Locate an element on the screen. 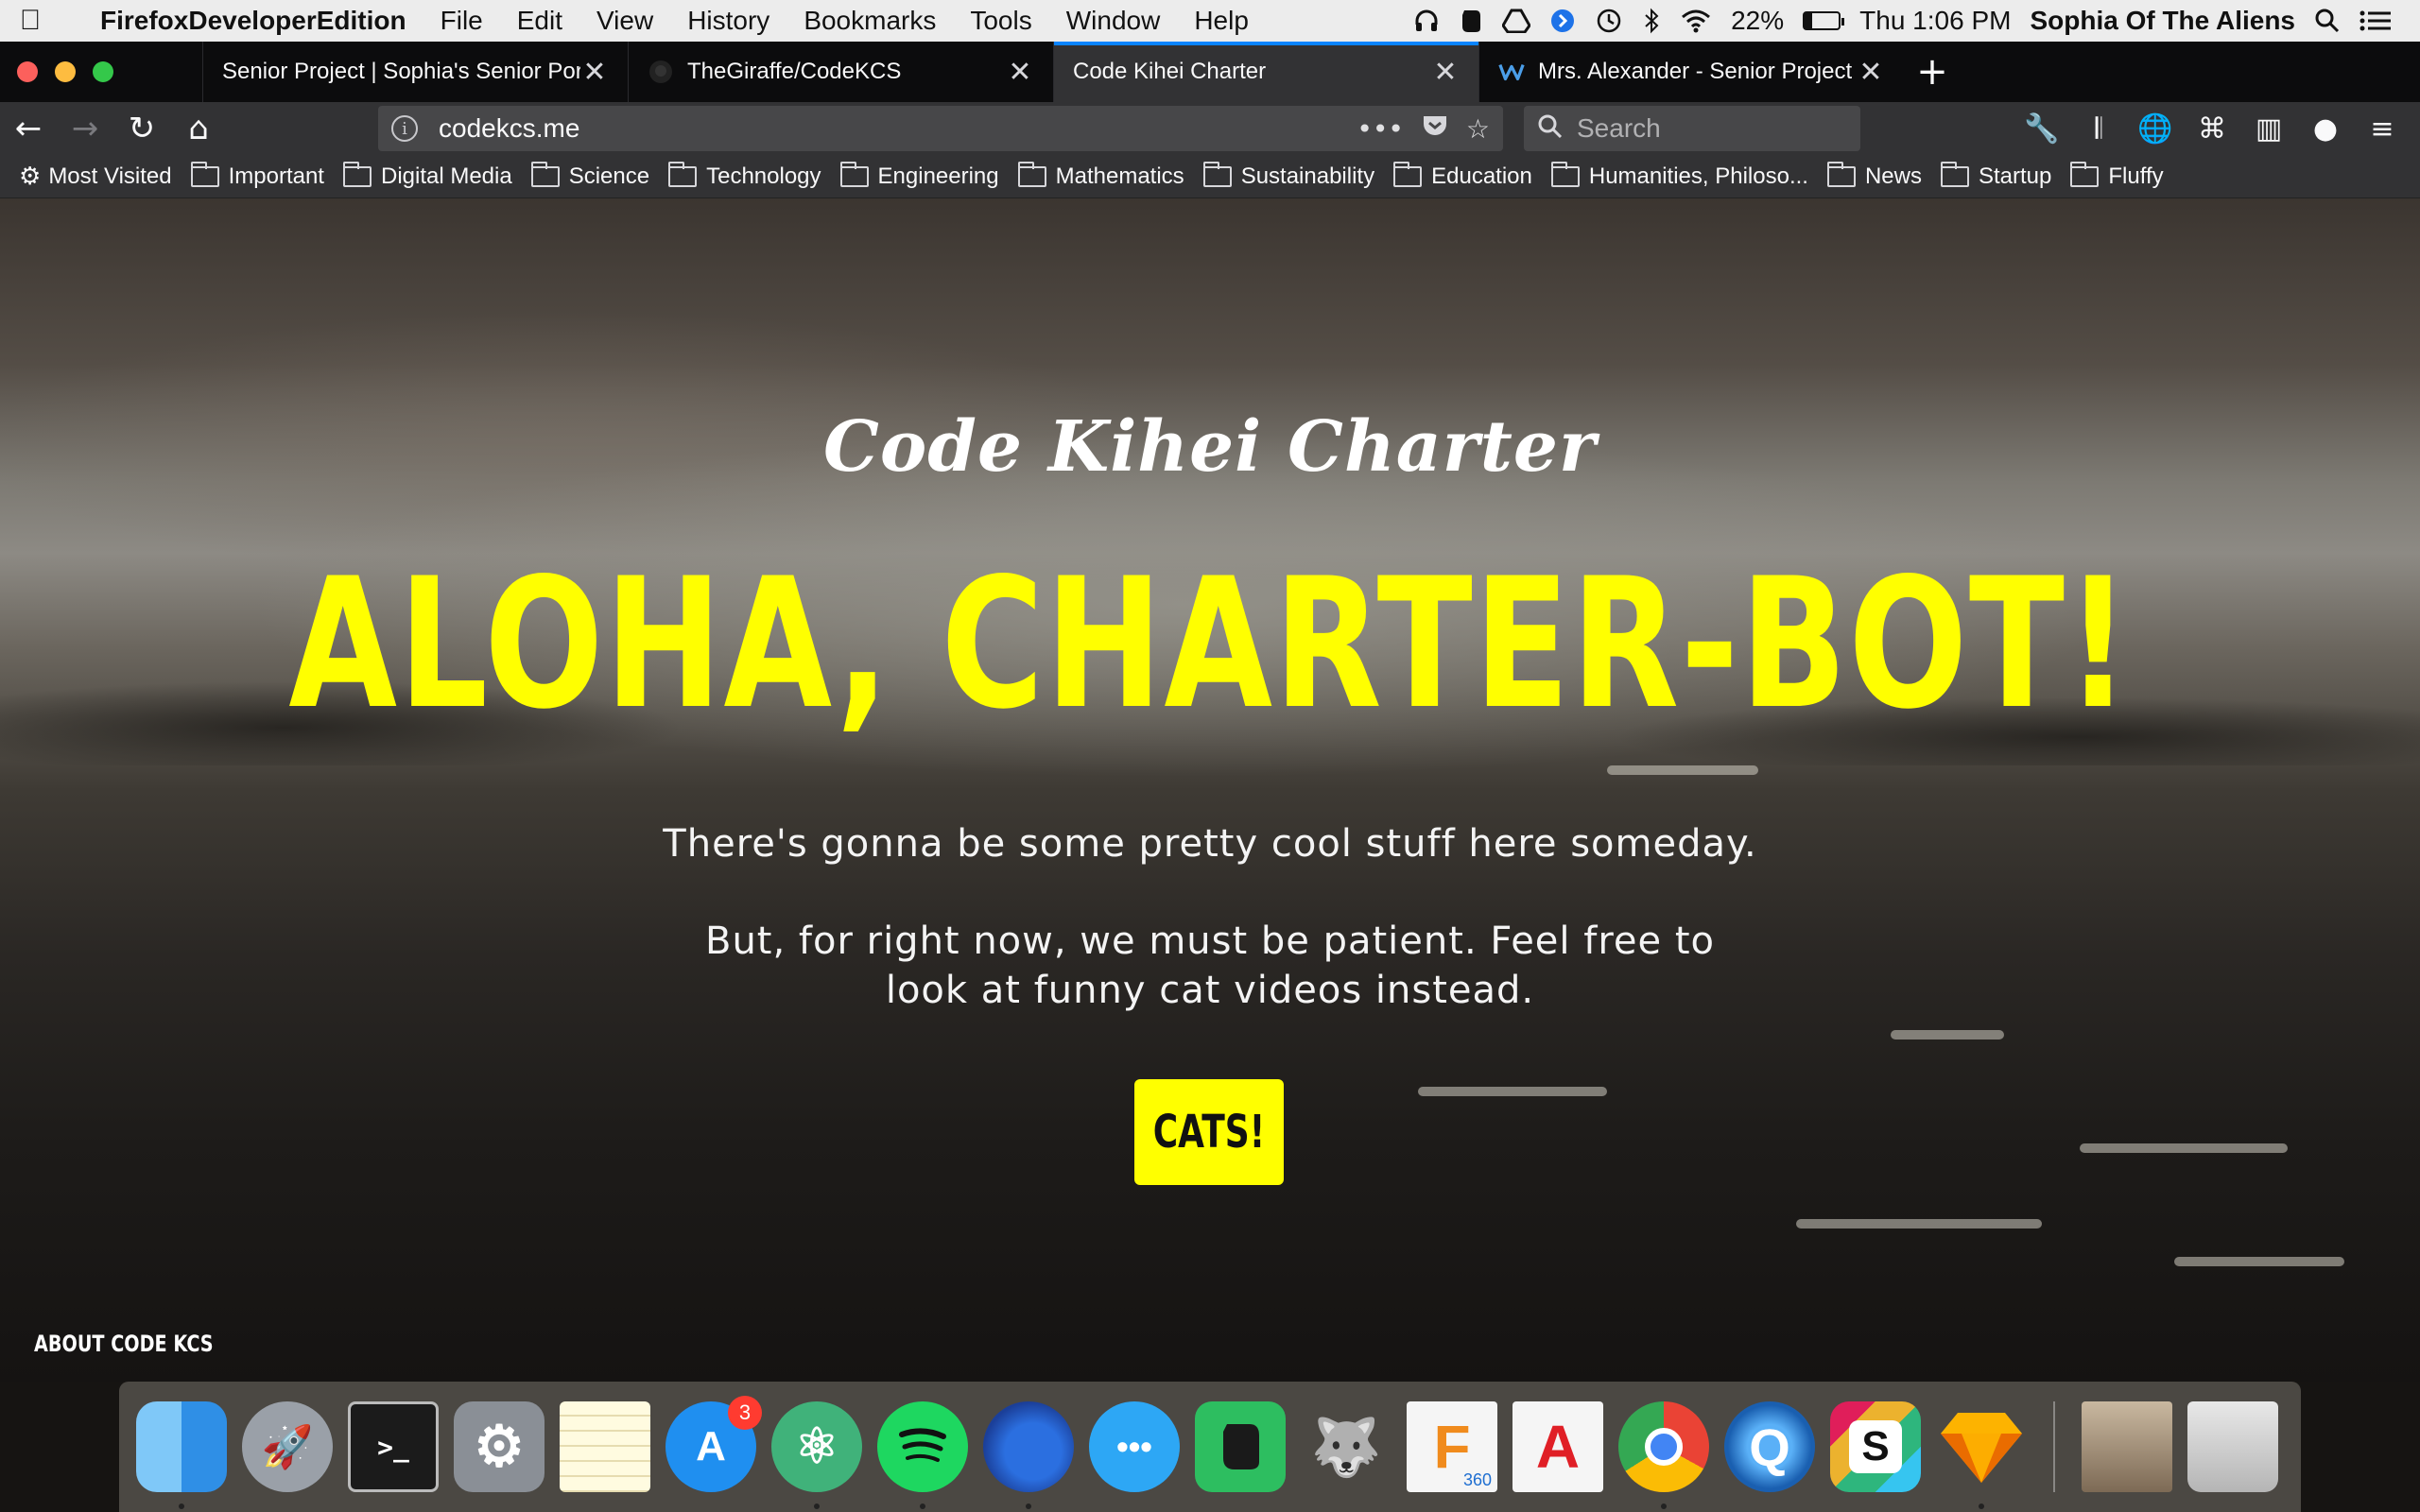  bluetooth-icon is located at coordinates (1651, 21).